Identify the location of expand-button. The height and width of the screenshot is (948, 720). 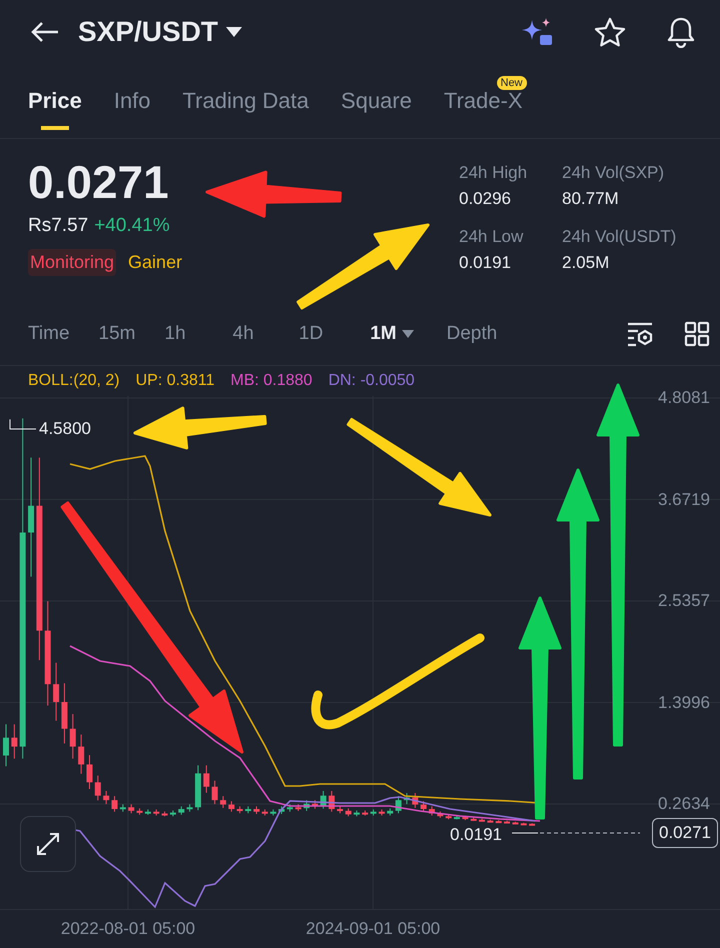
(48, 844).